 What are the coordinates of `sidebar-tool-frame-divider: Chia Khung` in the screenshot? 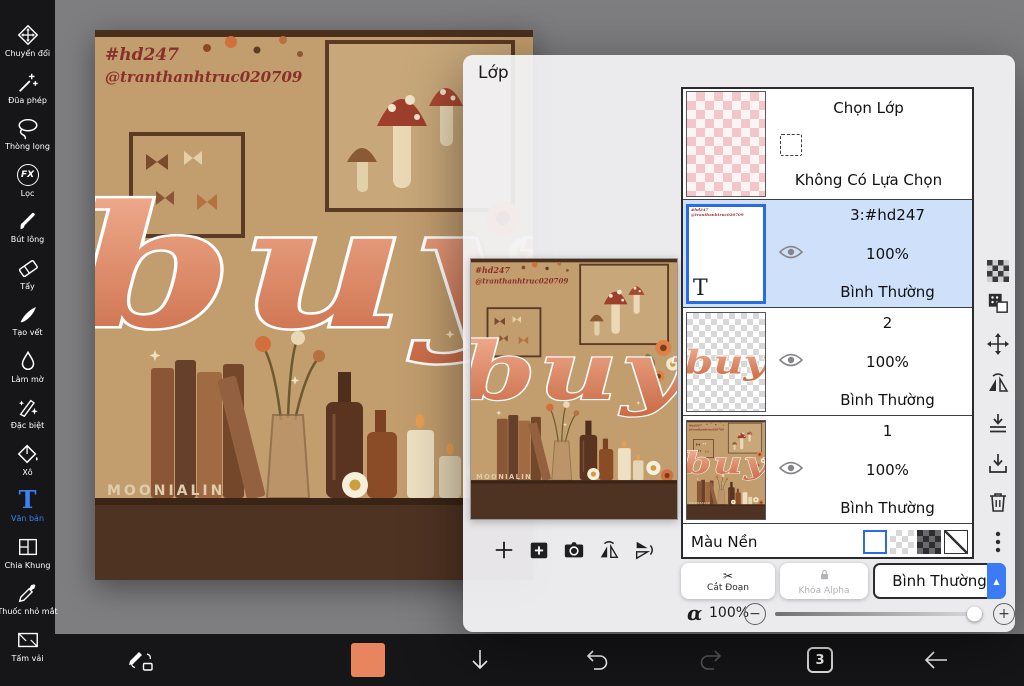 It's located at (27, 557).